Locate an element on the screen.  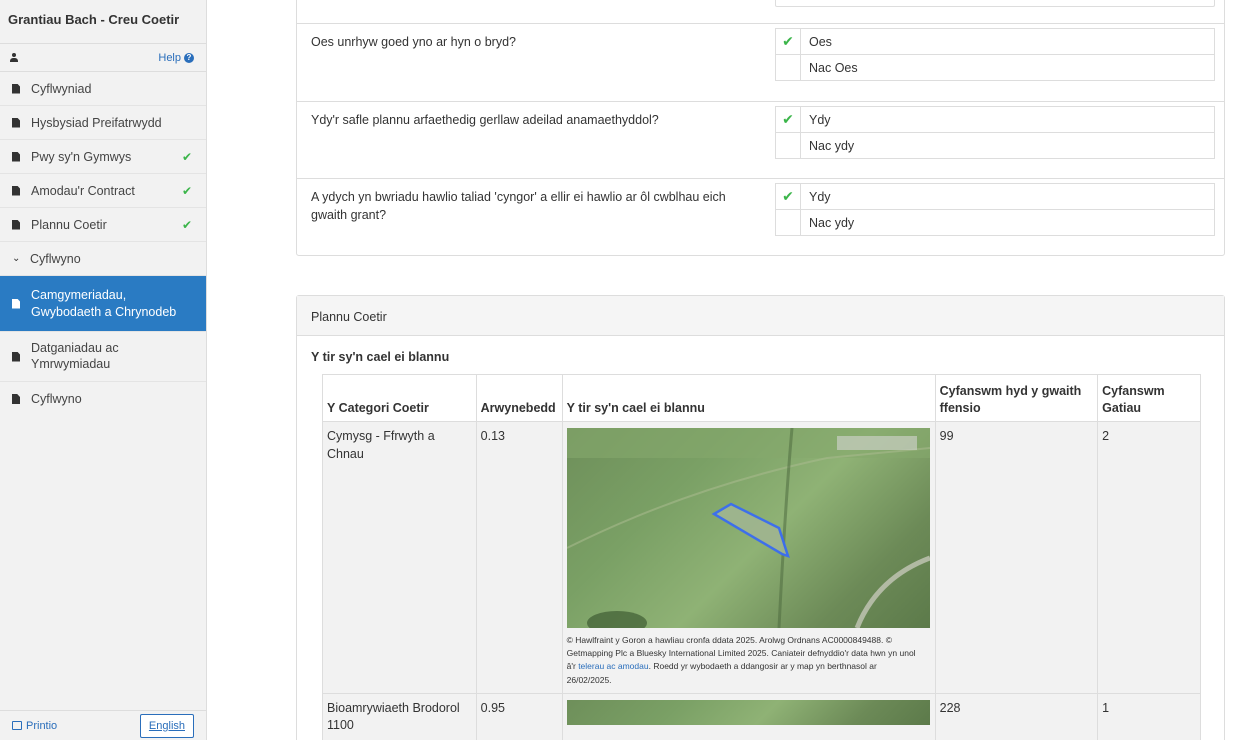
sidebar-item-label: Amodau'r Contract is located at coordinates (83, 190).